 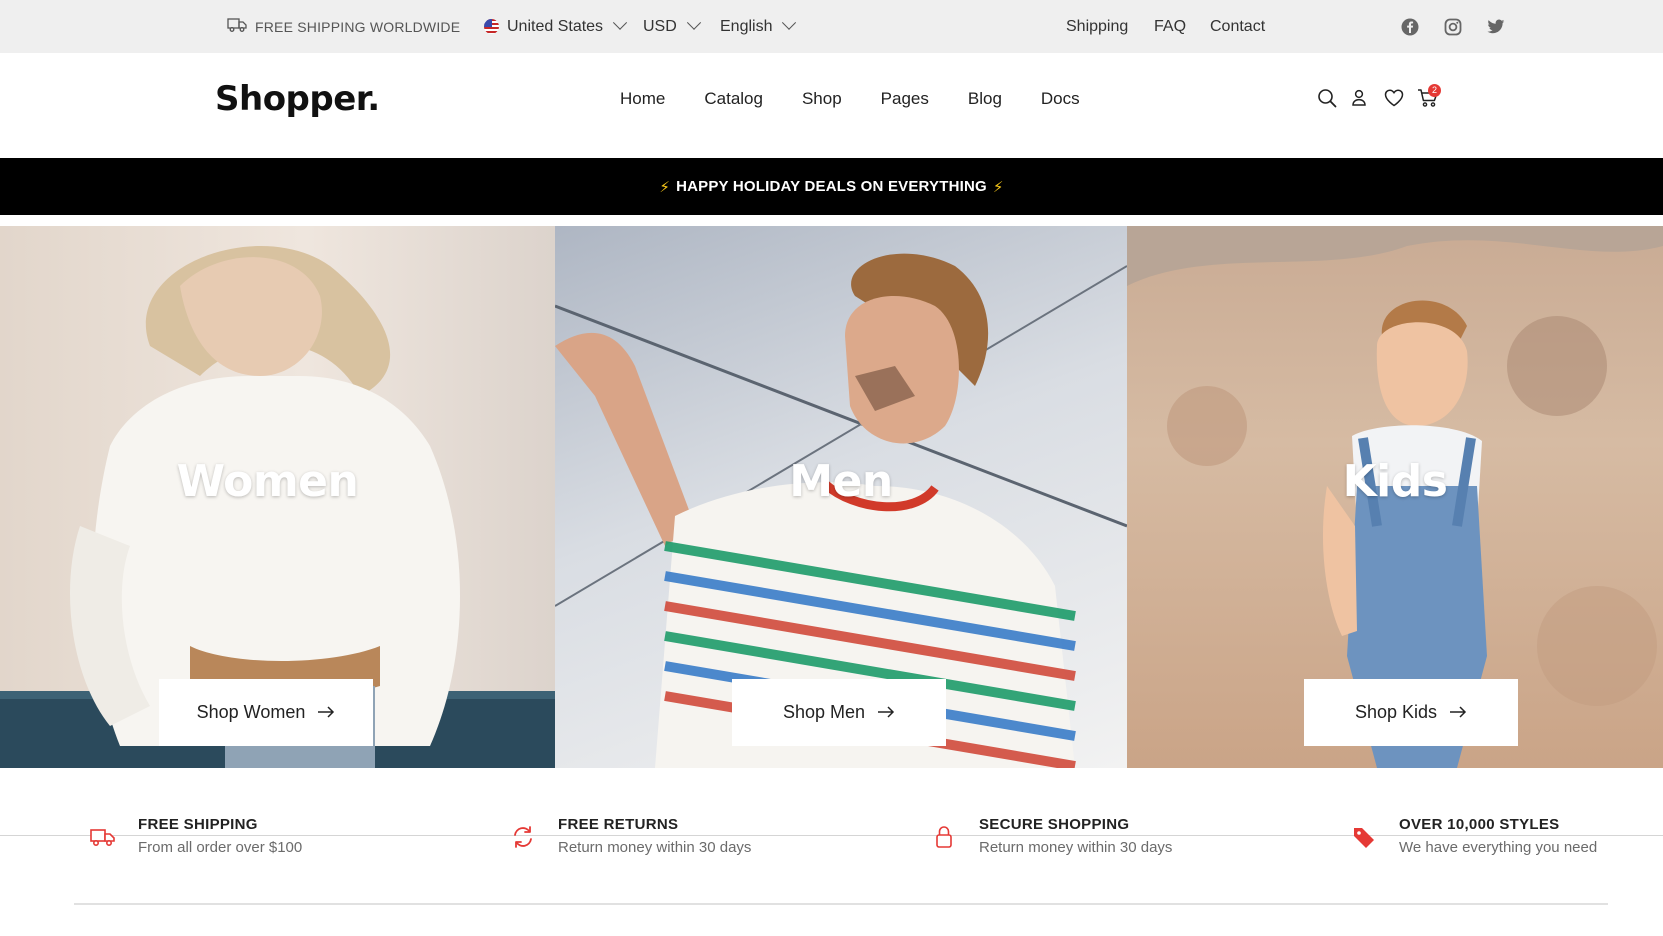 What do you see at coordinates (841, 481) in the screenshot?
I see `category-title: Men` at bounding box center [841, 481].